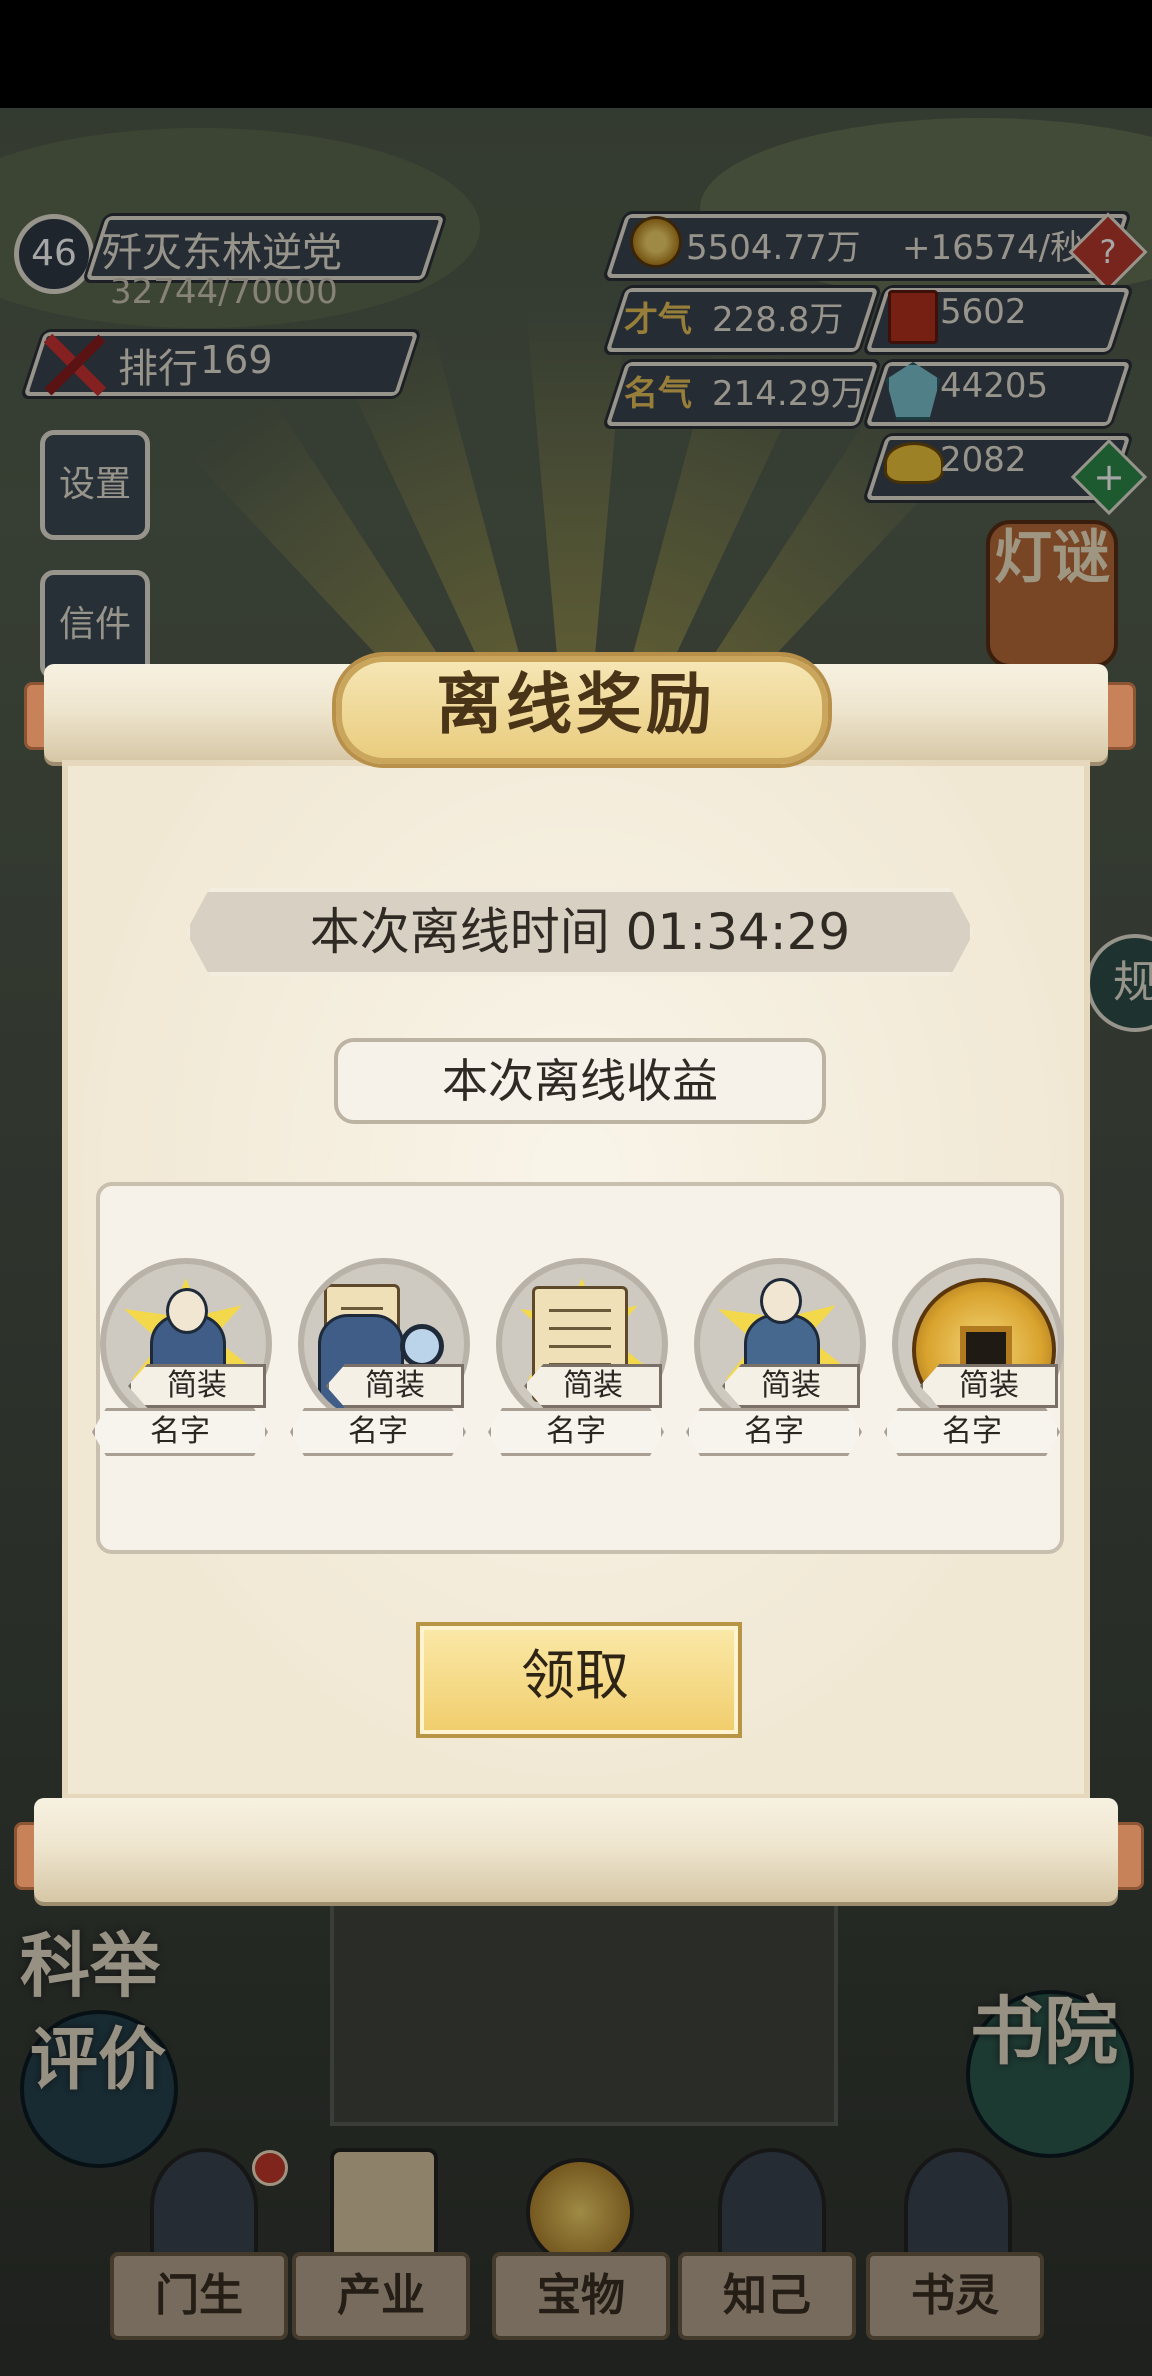 Image resolution: width=1152 pixels, height=2376 pixels. What do you see at coordinates (576, 1850) in the screenshot?
I see `scroll-bottom-rod` at bounding box center [576, 1850].